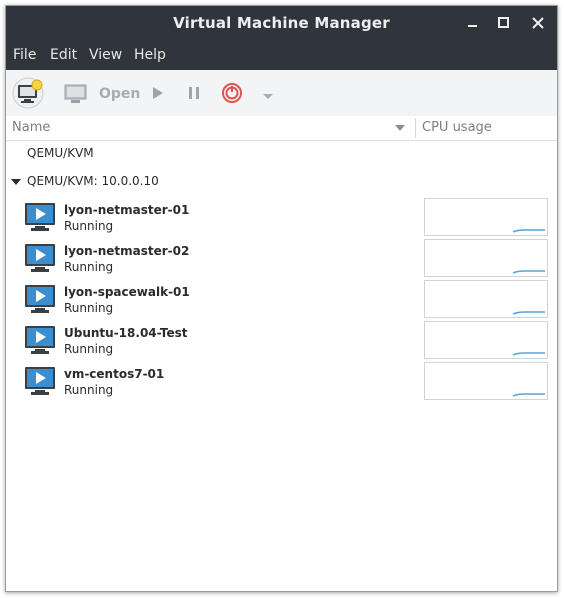 The image size is (564, 598). I want to click on new-vm-button, so click(28, 94).